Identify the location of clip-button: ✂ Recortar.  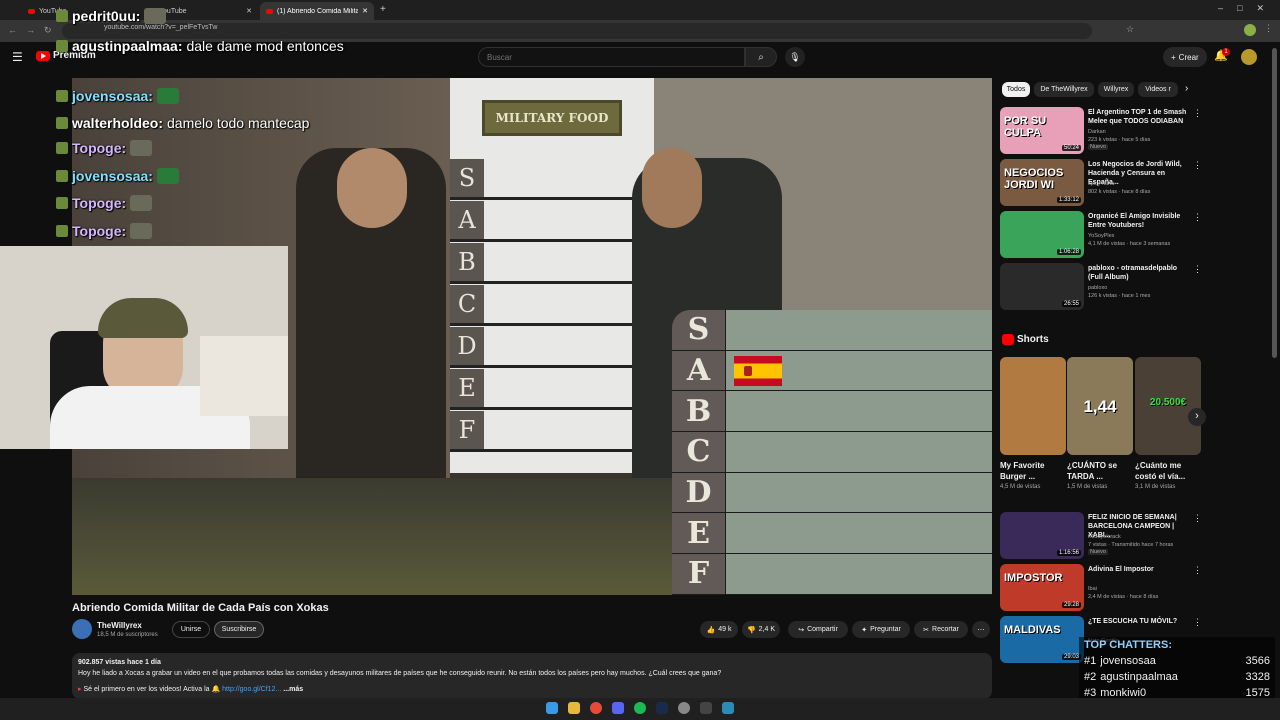
(941, 629).